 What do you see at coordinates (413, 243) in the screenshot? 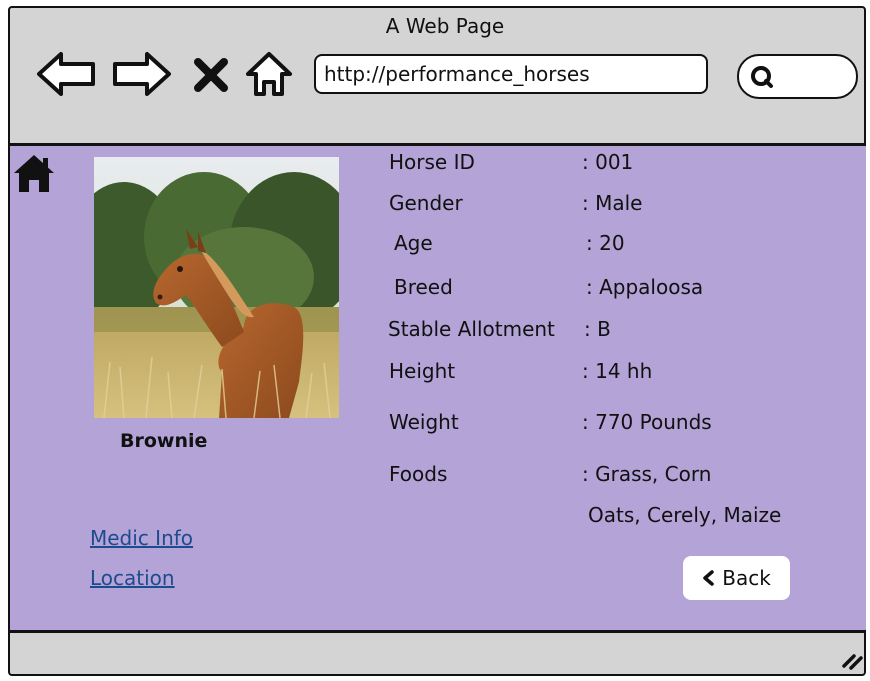
I see `age-label: Age` at bounding box center [413, 243].